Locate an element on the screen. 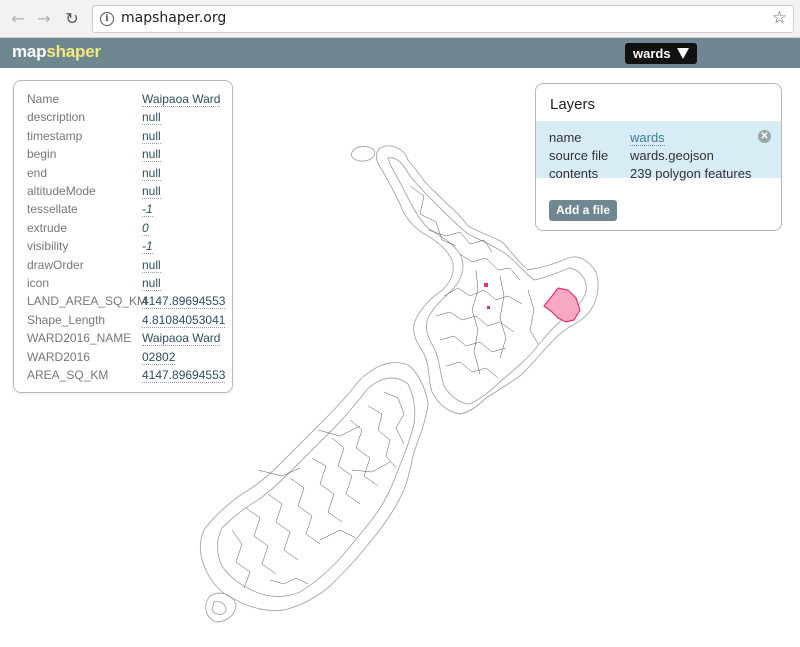 The width and height of the screenshot is (800, 647). browser-toolbar: ← → ↻ i mapshaper.org ☆ is located at coordinates (400, 19).